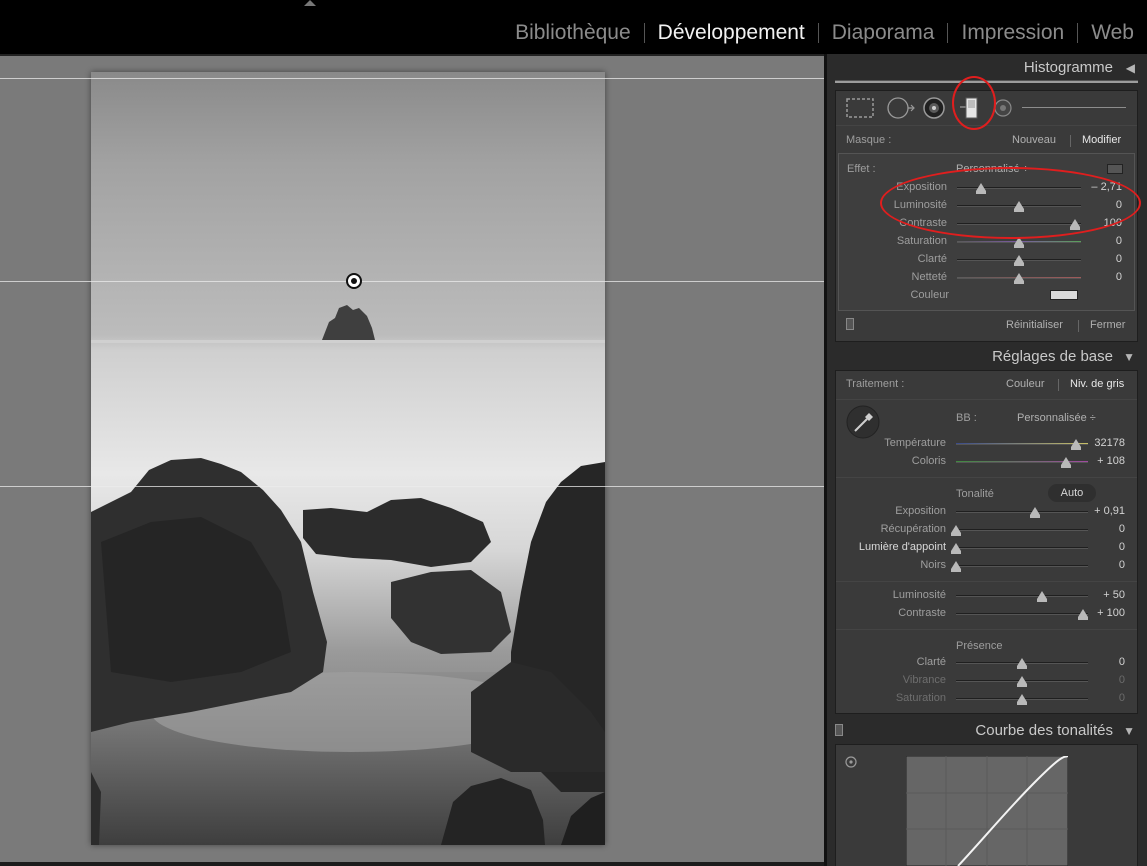 This screenshot has height=866, width=1147. I want to click on basic-vibrance-thumb, so click(1022, 681).